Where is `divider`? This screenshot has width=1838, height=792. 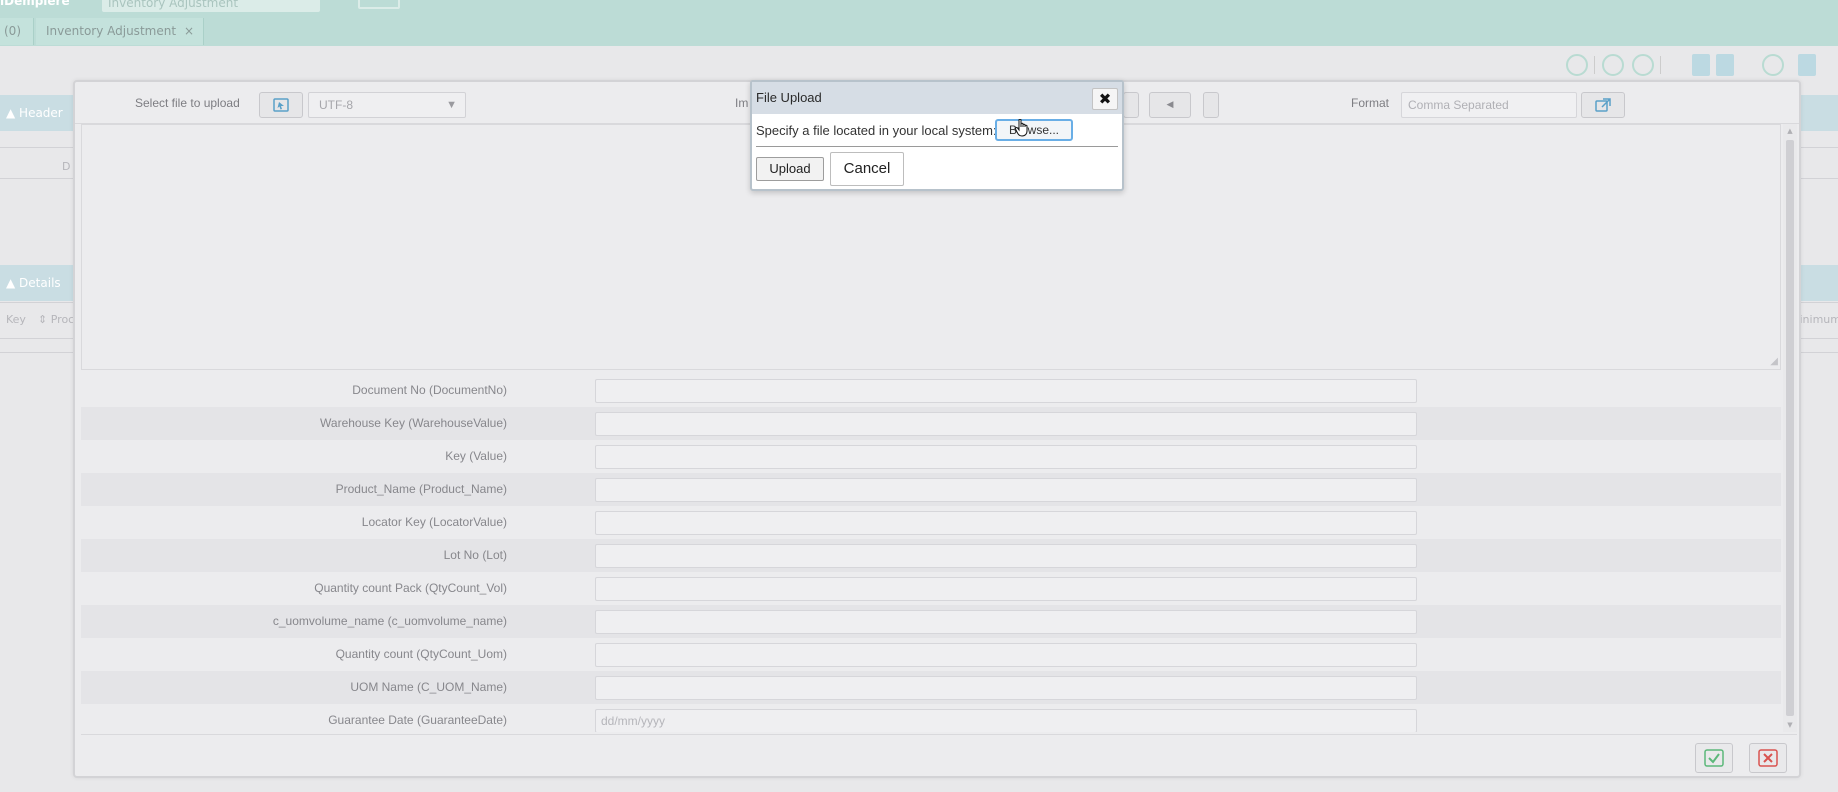 divider is located at coordinates (937, 146).